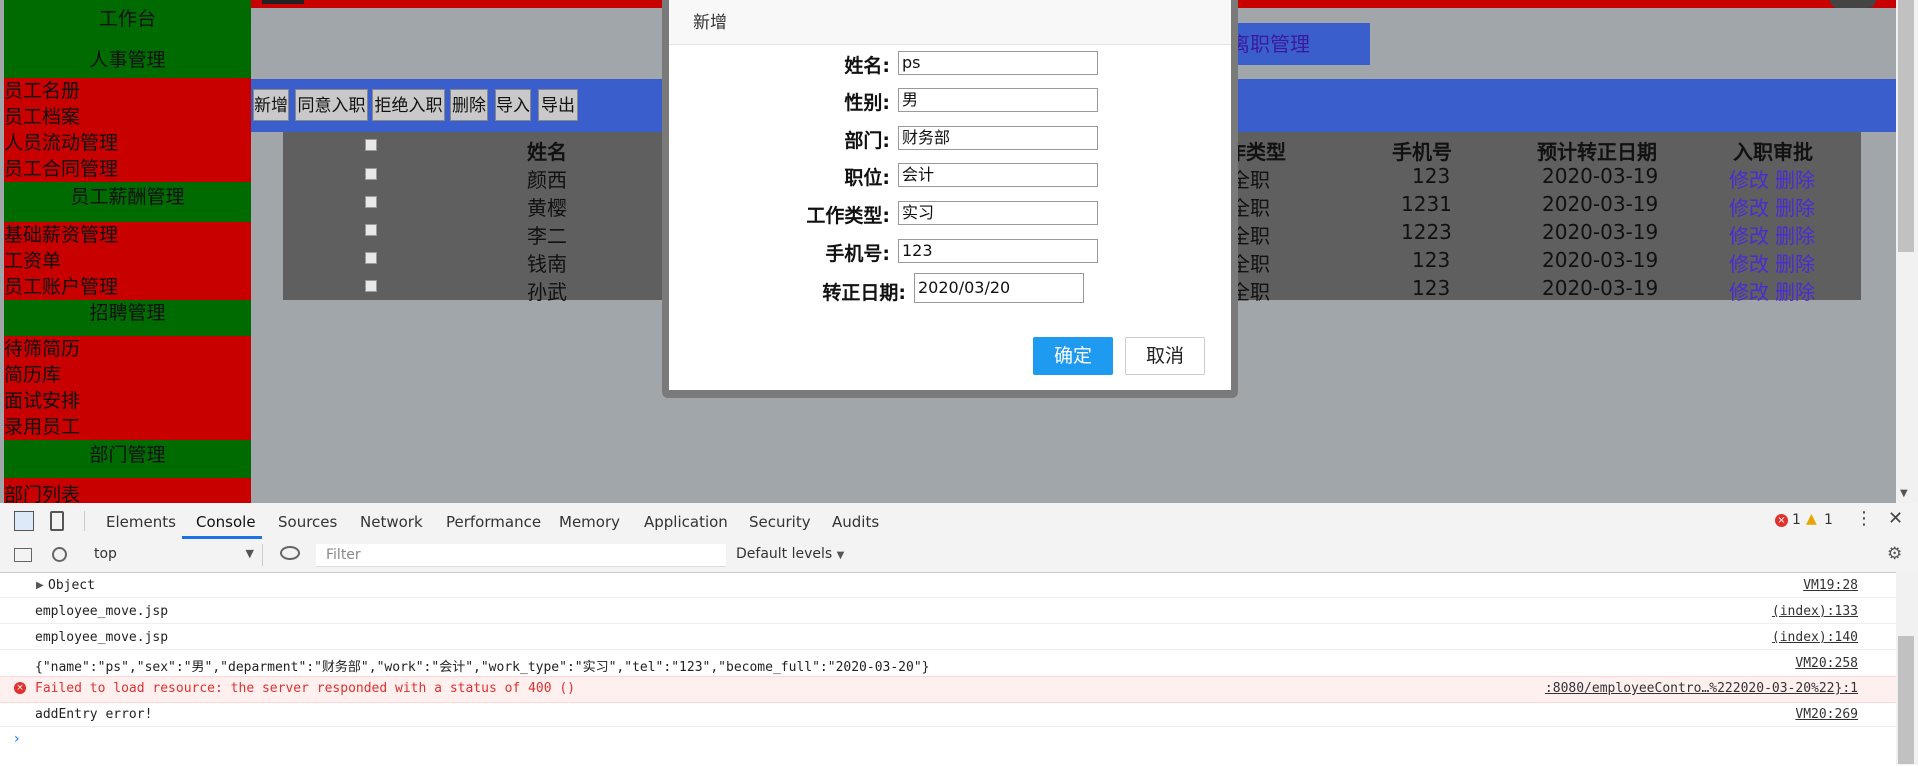  Describe the element at coordinates (290, 553) in the screenshot. I see `eye-icon` at that location.